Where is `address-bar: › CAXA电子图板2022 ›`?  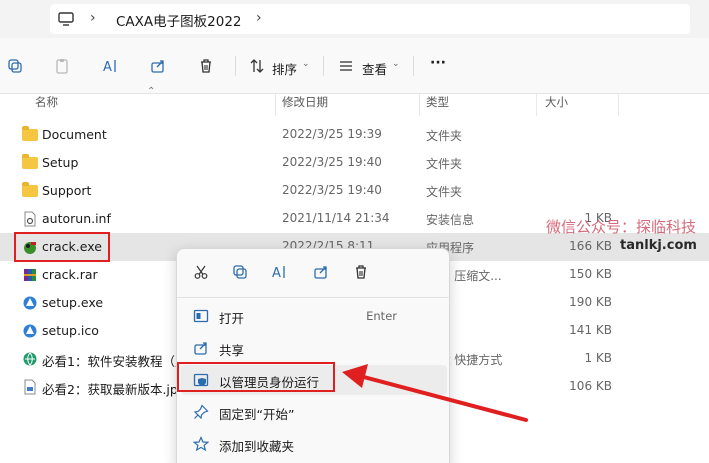 address-bar: › CAXA电子图板2022 › is located at coordinates (370, 19).